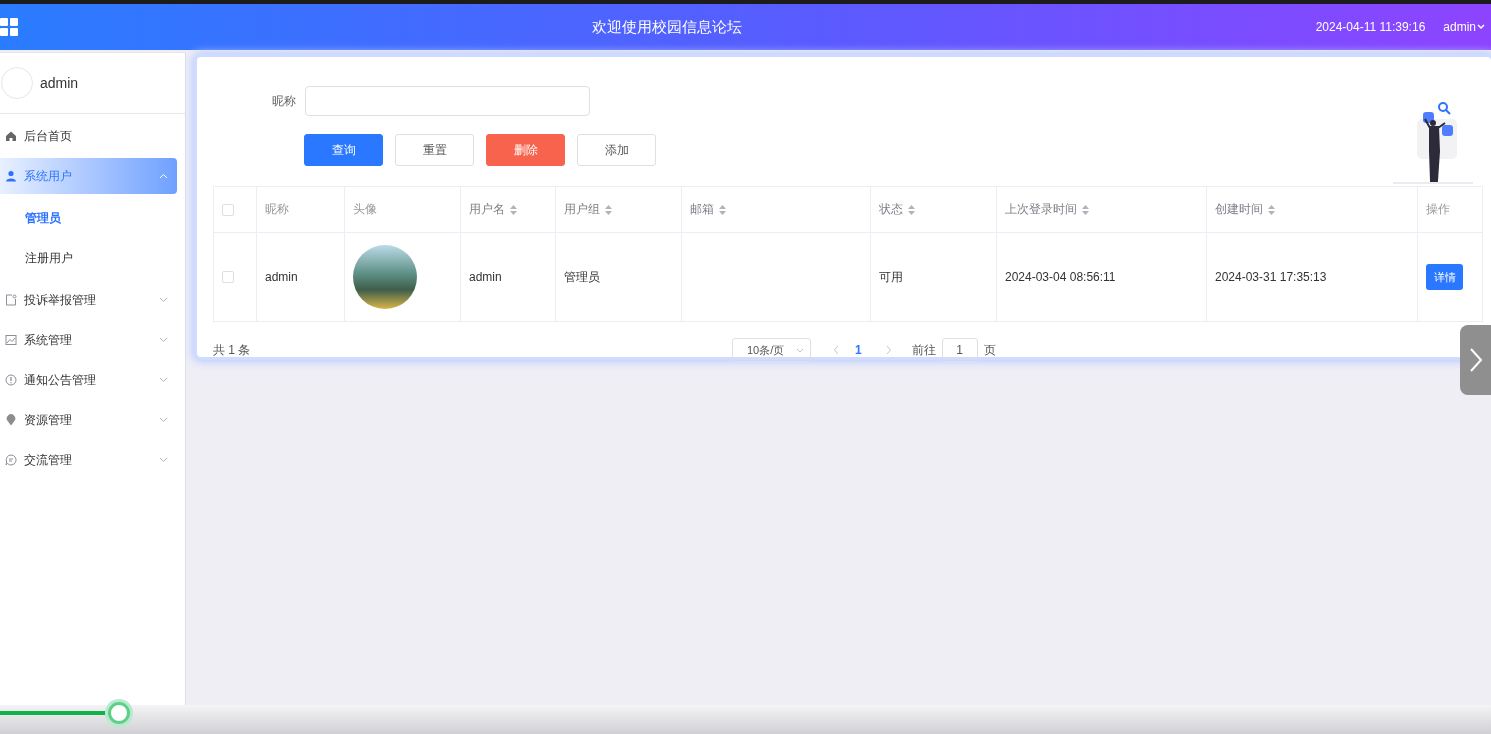 The width and height of the screenshot is (1491, 734). I want to click on header-datetime: 2024-04-11 11:39:16, so click(1370, 27).